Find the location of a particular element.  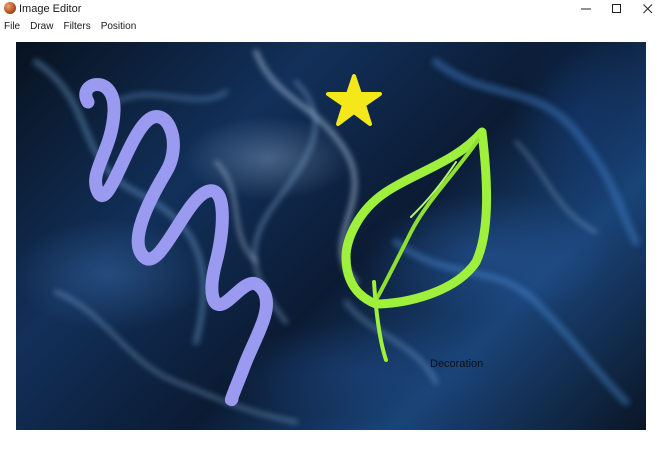

menu-position: Position is located at coordinates (119, 26).